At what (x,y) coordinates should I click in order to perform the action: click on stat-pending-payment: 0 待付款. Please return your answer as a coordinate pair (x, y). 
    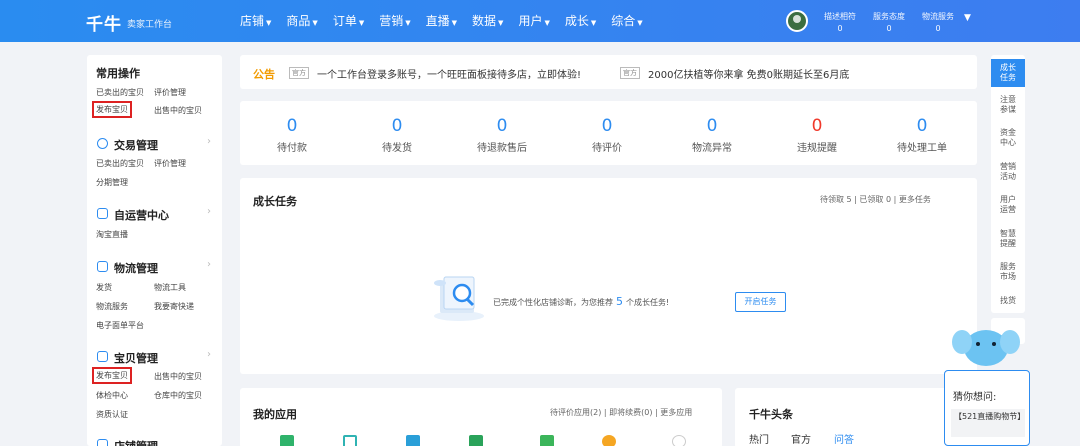
    Looking at the image, I should click on (292, 135).